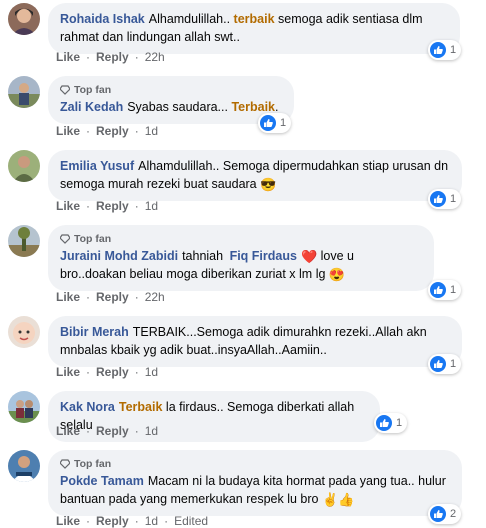 Image resolution: width=486 pixels, height=528 pixels. What do you see at coordinates (453, 514) in the screenshot?
I see `reaction-number: 2` at bounding box center [453, 514].